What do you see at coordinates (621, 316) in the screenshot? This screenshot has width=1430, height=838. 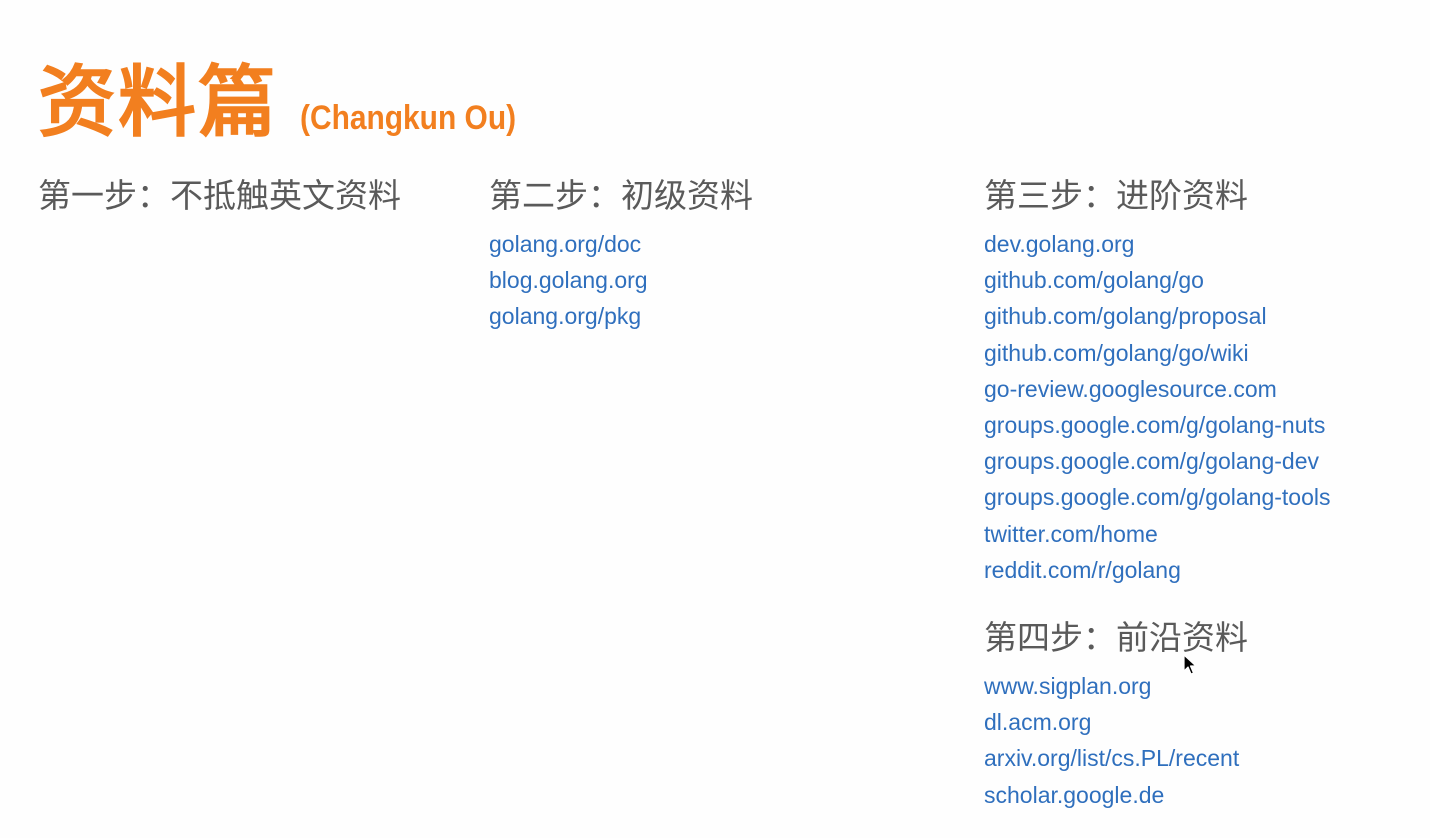 I see `link-item: golang.org/pkg` at bounding box center [621, 316].